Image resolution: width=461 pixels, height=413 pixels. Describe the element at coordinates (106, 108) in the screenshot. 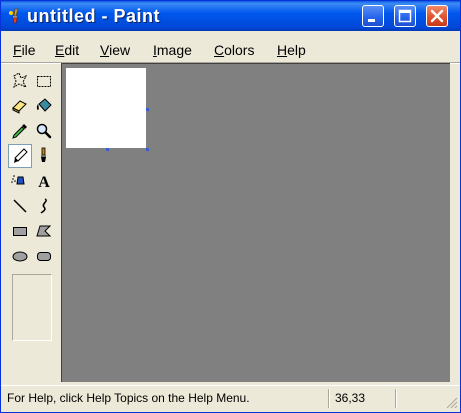

I see `drawing-canvas` at that location.